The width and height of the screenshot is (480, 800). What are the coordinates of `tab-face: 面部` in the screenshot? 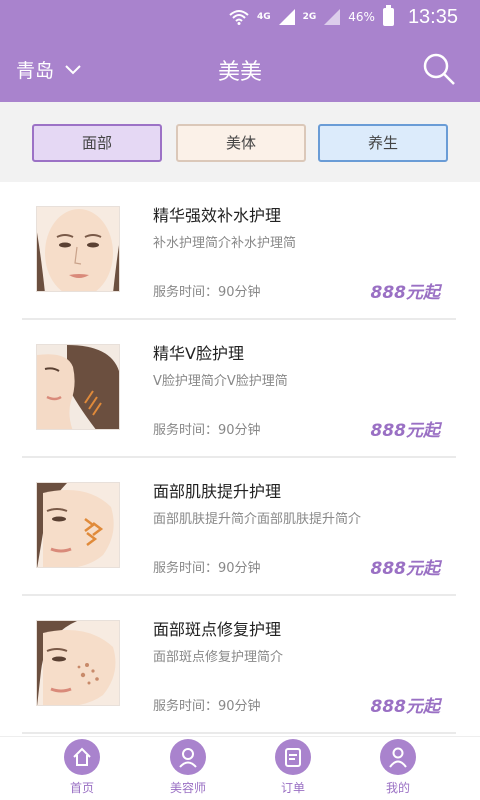 It's located at (97, 143).